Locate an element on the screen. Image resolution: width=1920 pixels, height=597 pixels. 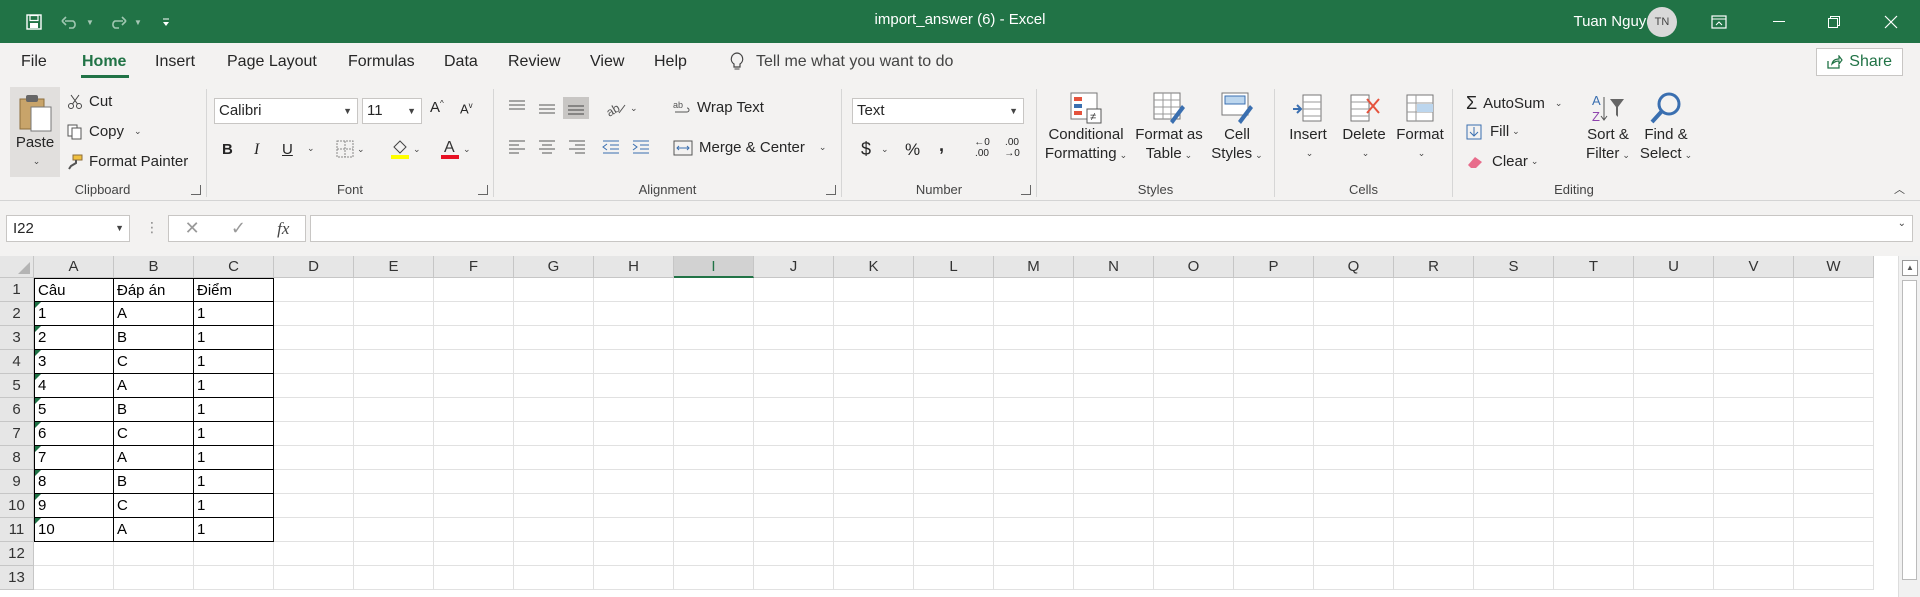
cell-t4 is located at coordinates (1594, 362).